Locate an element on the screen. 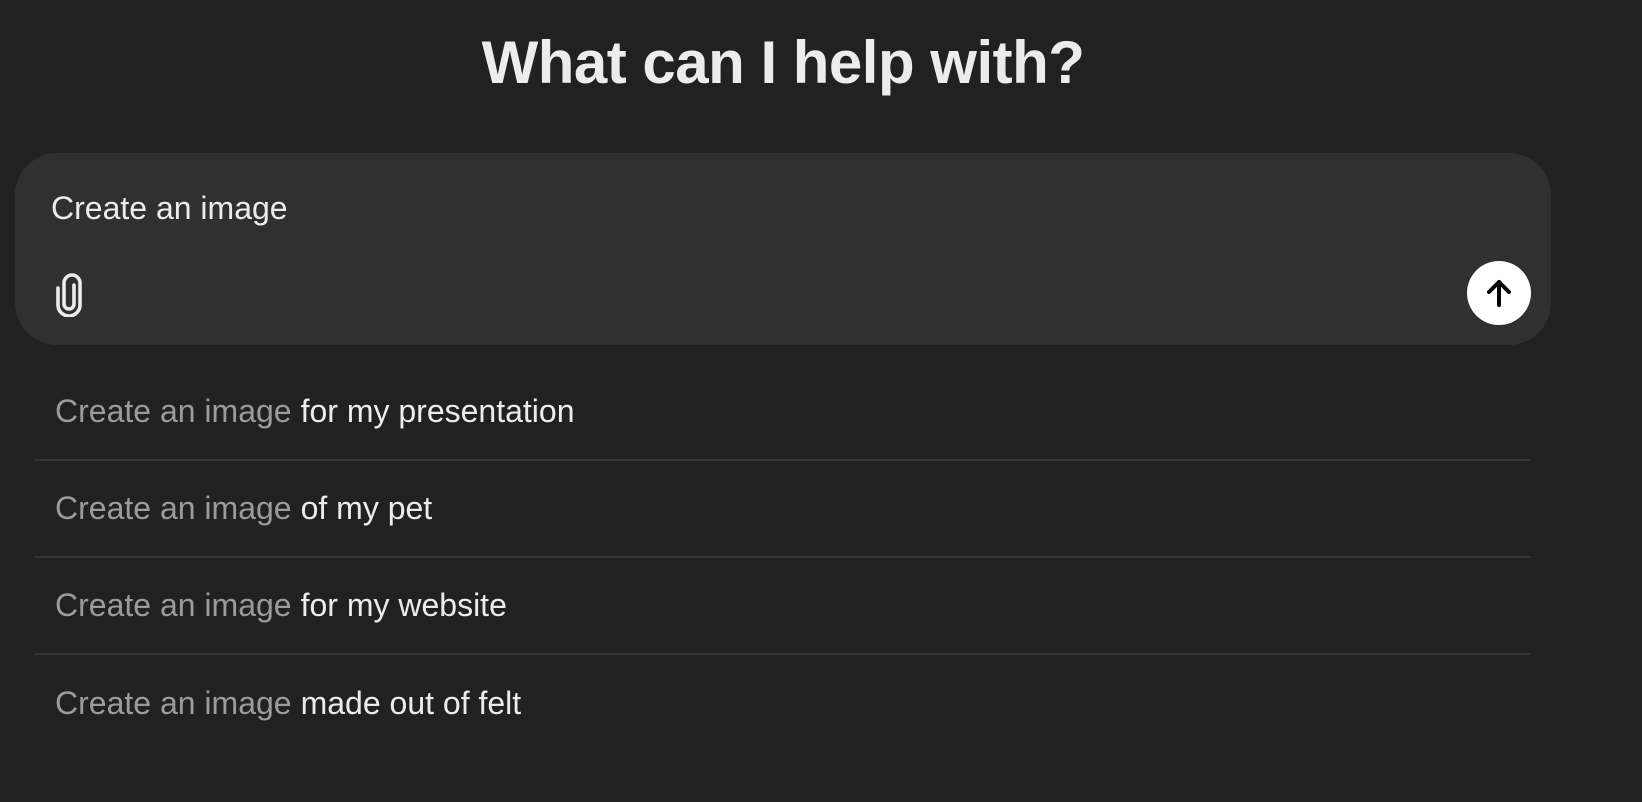 The width and height of the screenshot is (1642, 802). attach-button is located at coordinates (69, 295).